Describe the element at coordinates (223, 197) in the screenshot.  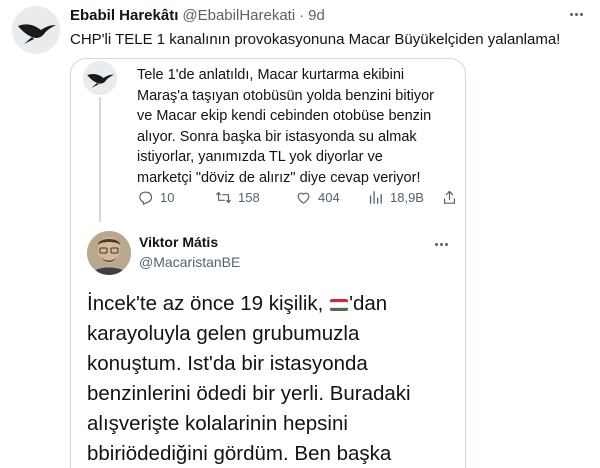
I see `retweet-icon` at that location.